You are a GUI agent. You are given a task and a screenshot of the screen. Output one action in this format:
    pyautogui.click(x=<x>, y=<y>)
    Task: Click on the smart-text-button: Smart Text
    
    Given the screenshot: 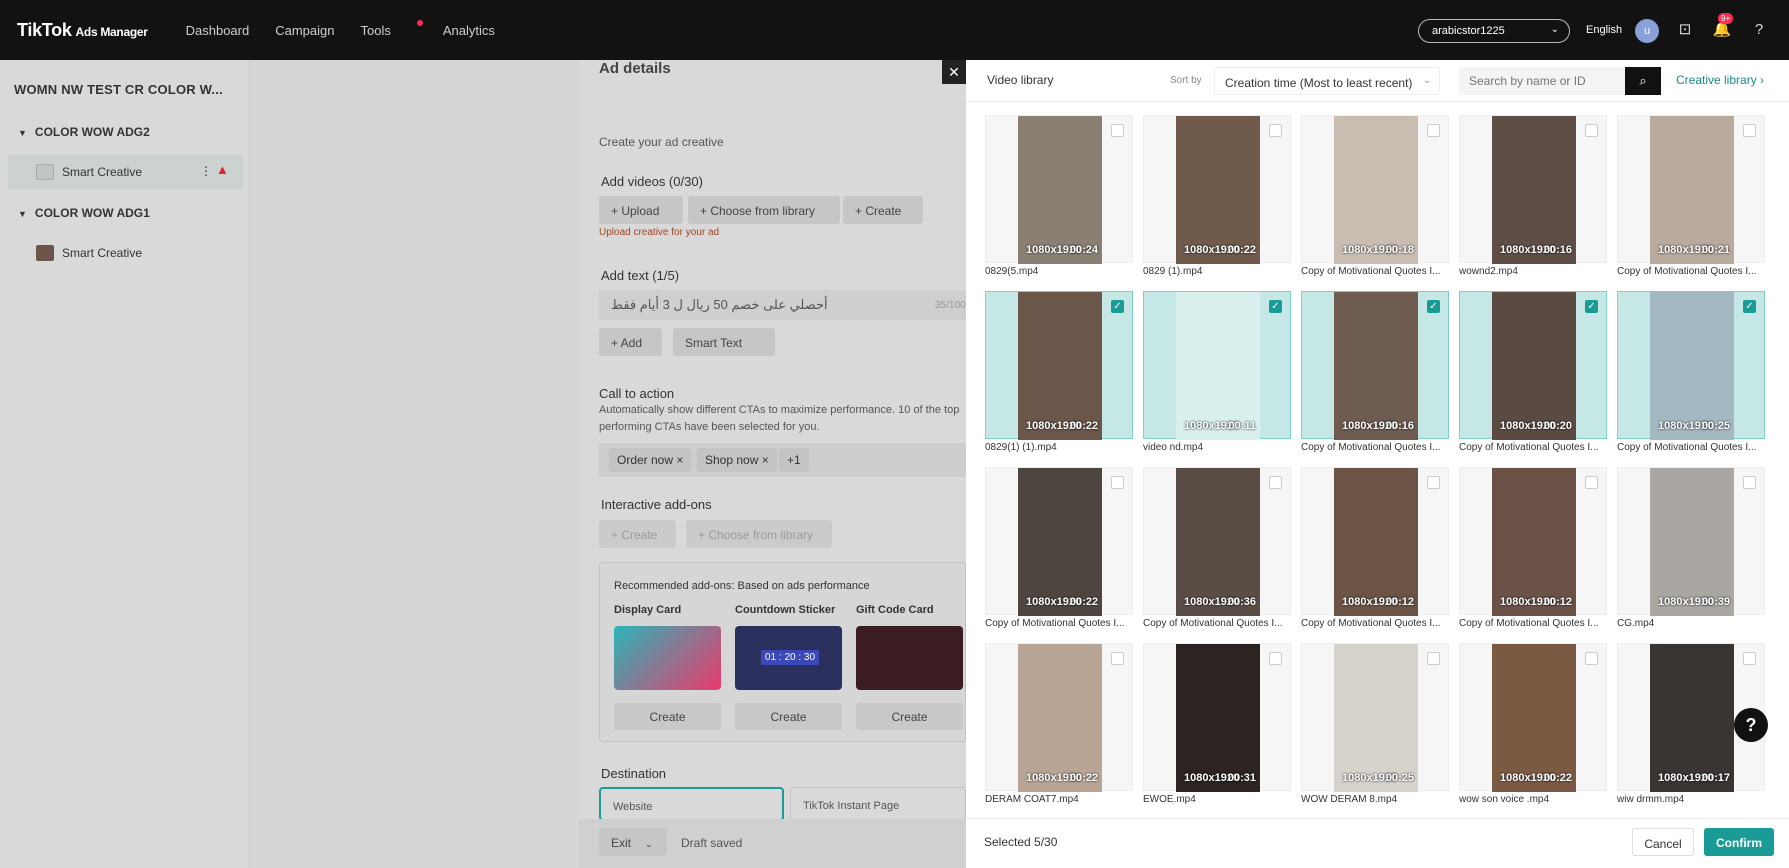 What is the action you would take?
    pyautogui.click(x=724, y=342)
    